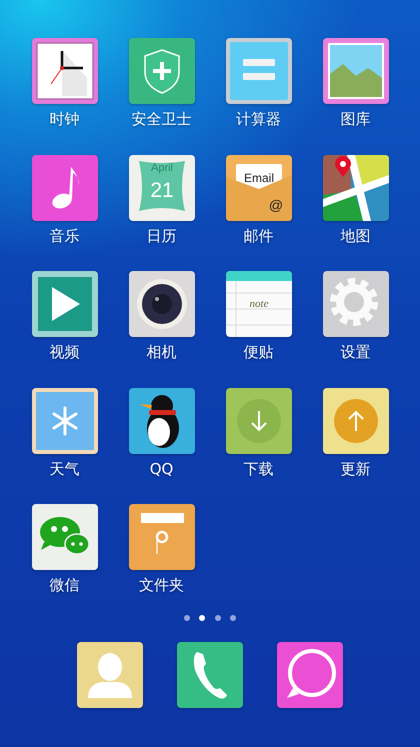  What do you see at coordinates (355, 468) in the screenshot?
I see `app-label: 更新` at bounding box center [355, 468].